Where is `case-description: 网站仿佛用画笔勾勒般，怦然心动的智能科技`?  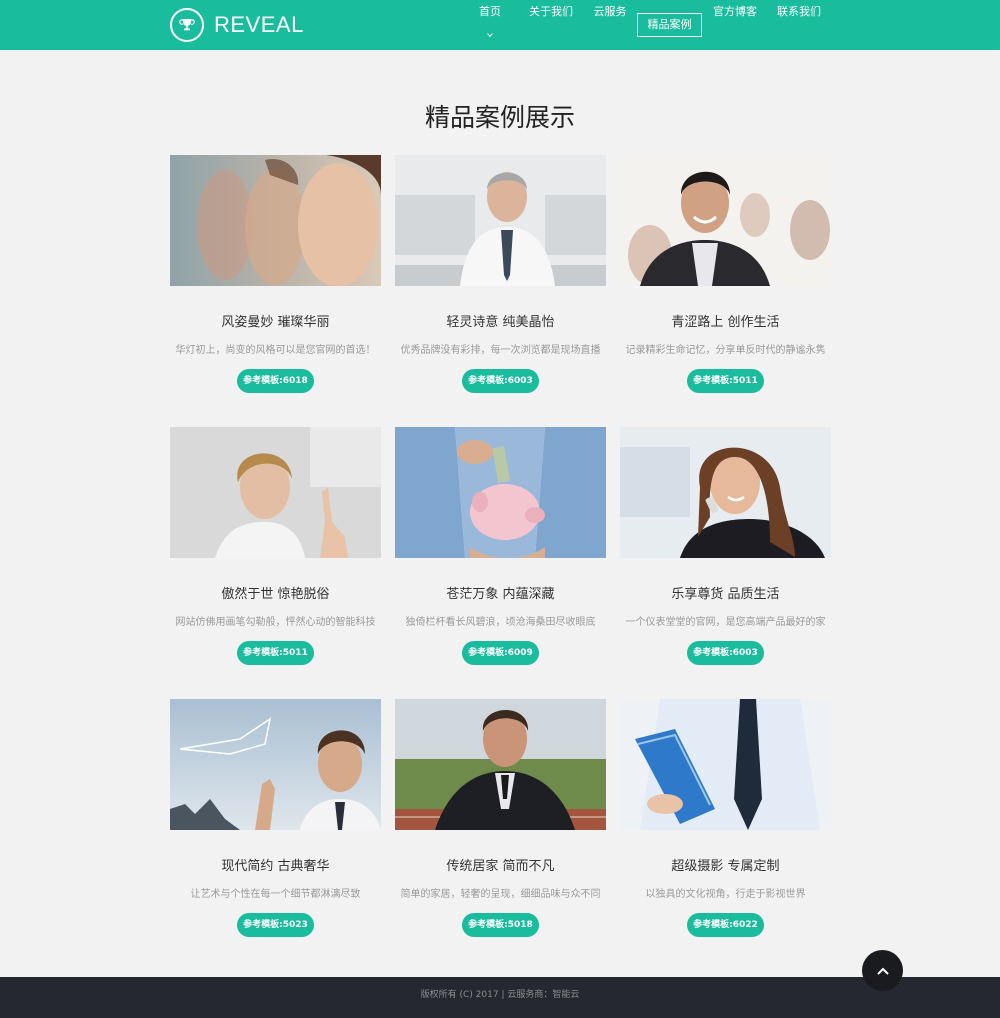 case-description: 网站仿佛用画笔勾勒般，怦然心动的智能科技 is located at coordinates (275, 622).